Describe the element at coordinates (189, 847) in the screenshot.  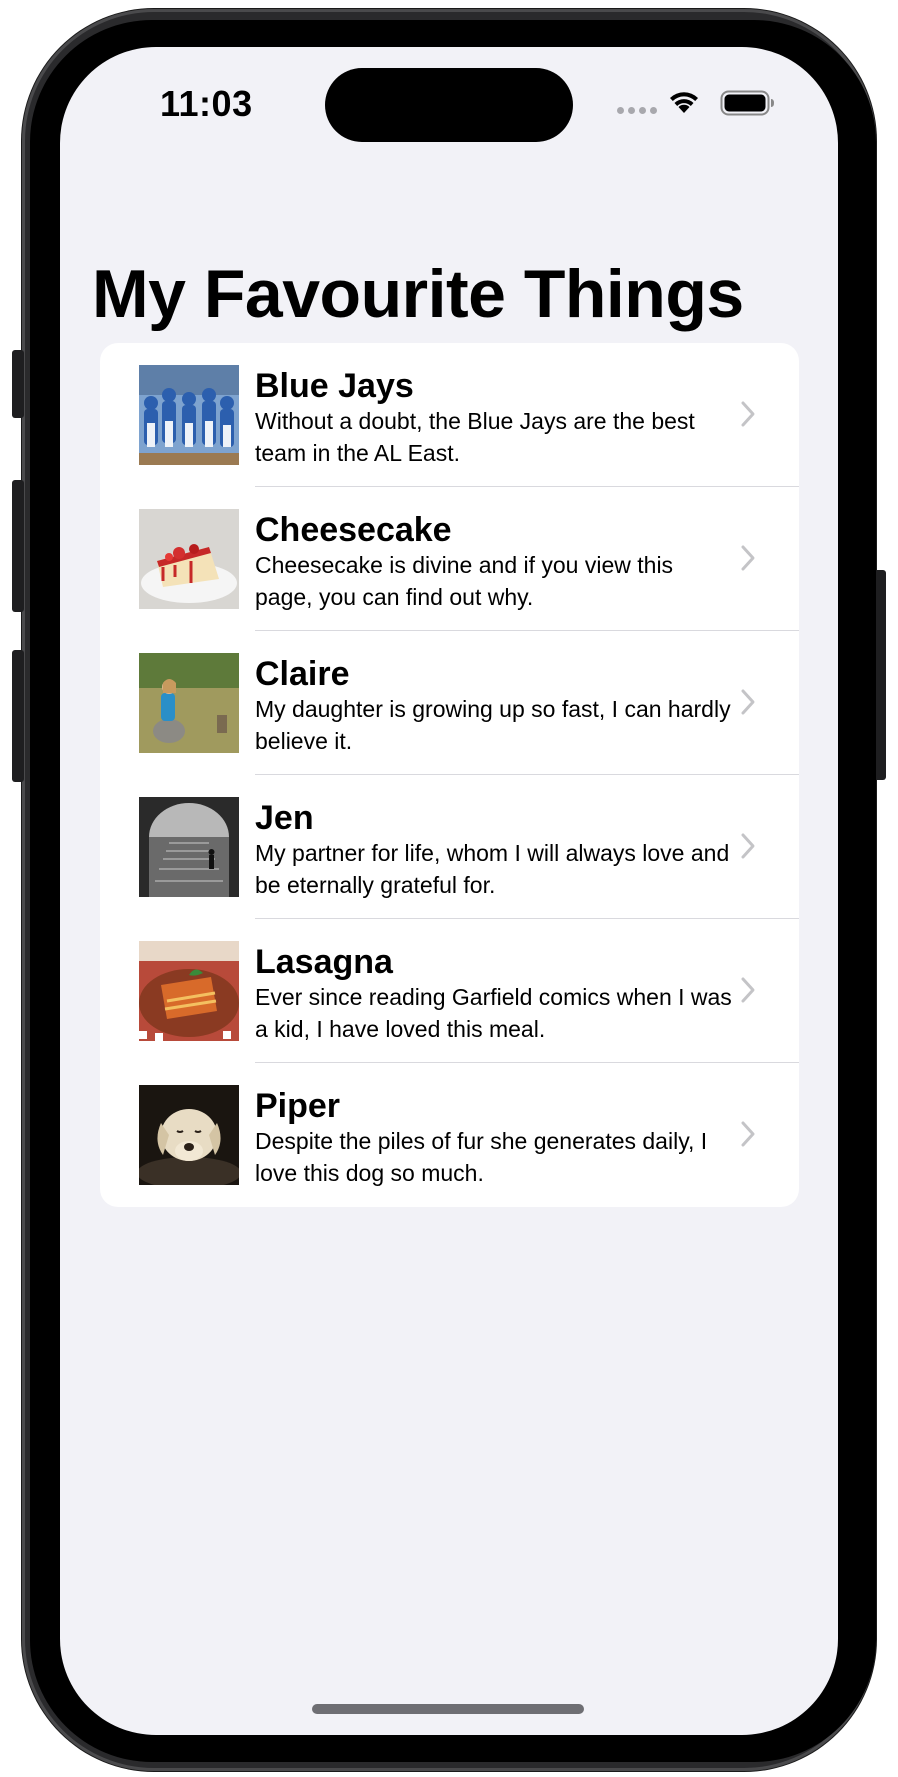
I see `jen-thumbnail` at that location.